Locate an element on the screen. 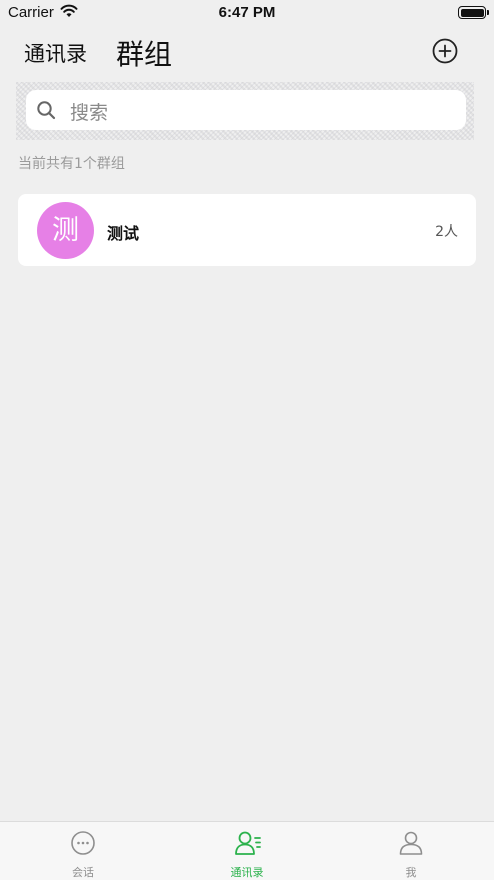 The width and height of the screenshot is (494, 880). search-area: 搜索 is located at coordinates (245, 111).